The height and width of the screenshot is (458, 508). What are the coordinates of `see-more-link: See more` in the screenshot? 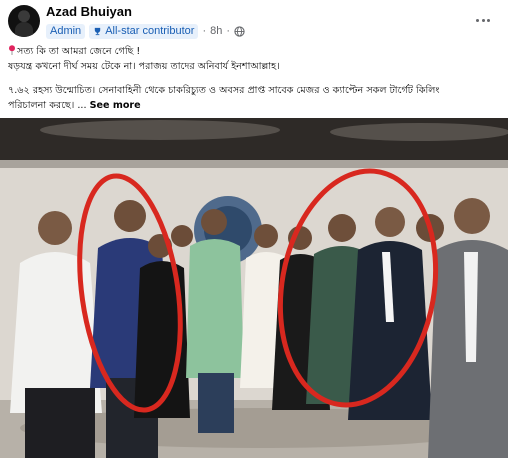 It's located at (115, 105).